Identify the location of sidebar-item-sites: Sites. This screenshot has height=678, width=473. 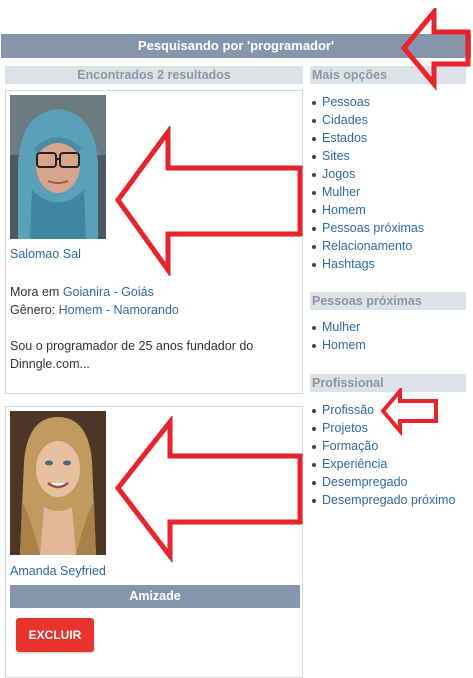
(388, 156).